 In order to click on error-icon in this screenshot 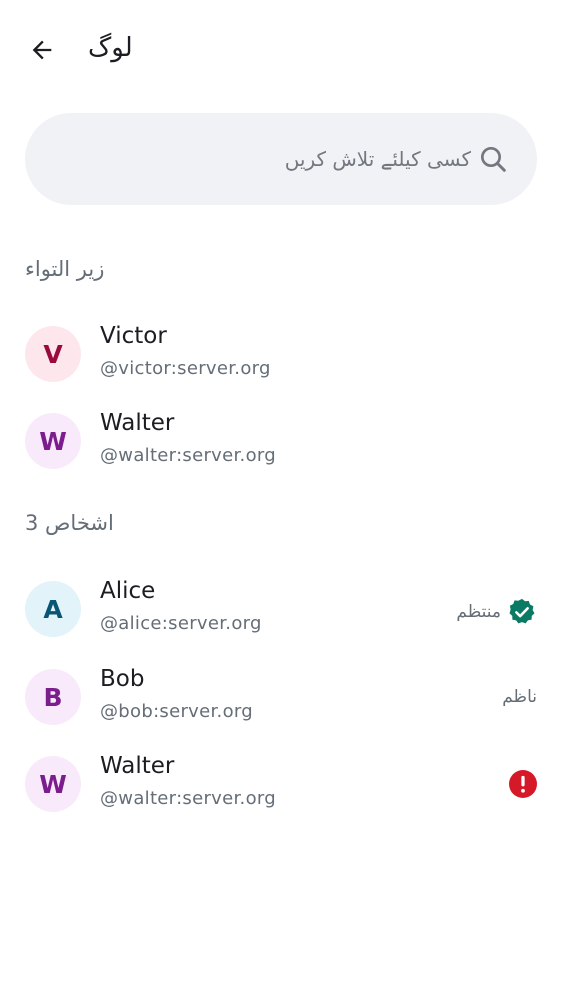, I will do `click(523, 784)`.